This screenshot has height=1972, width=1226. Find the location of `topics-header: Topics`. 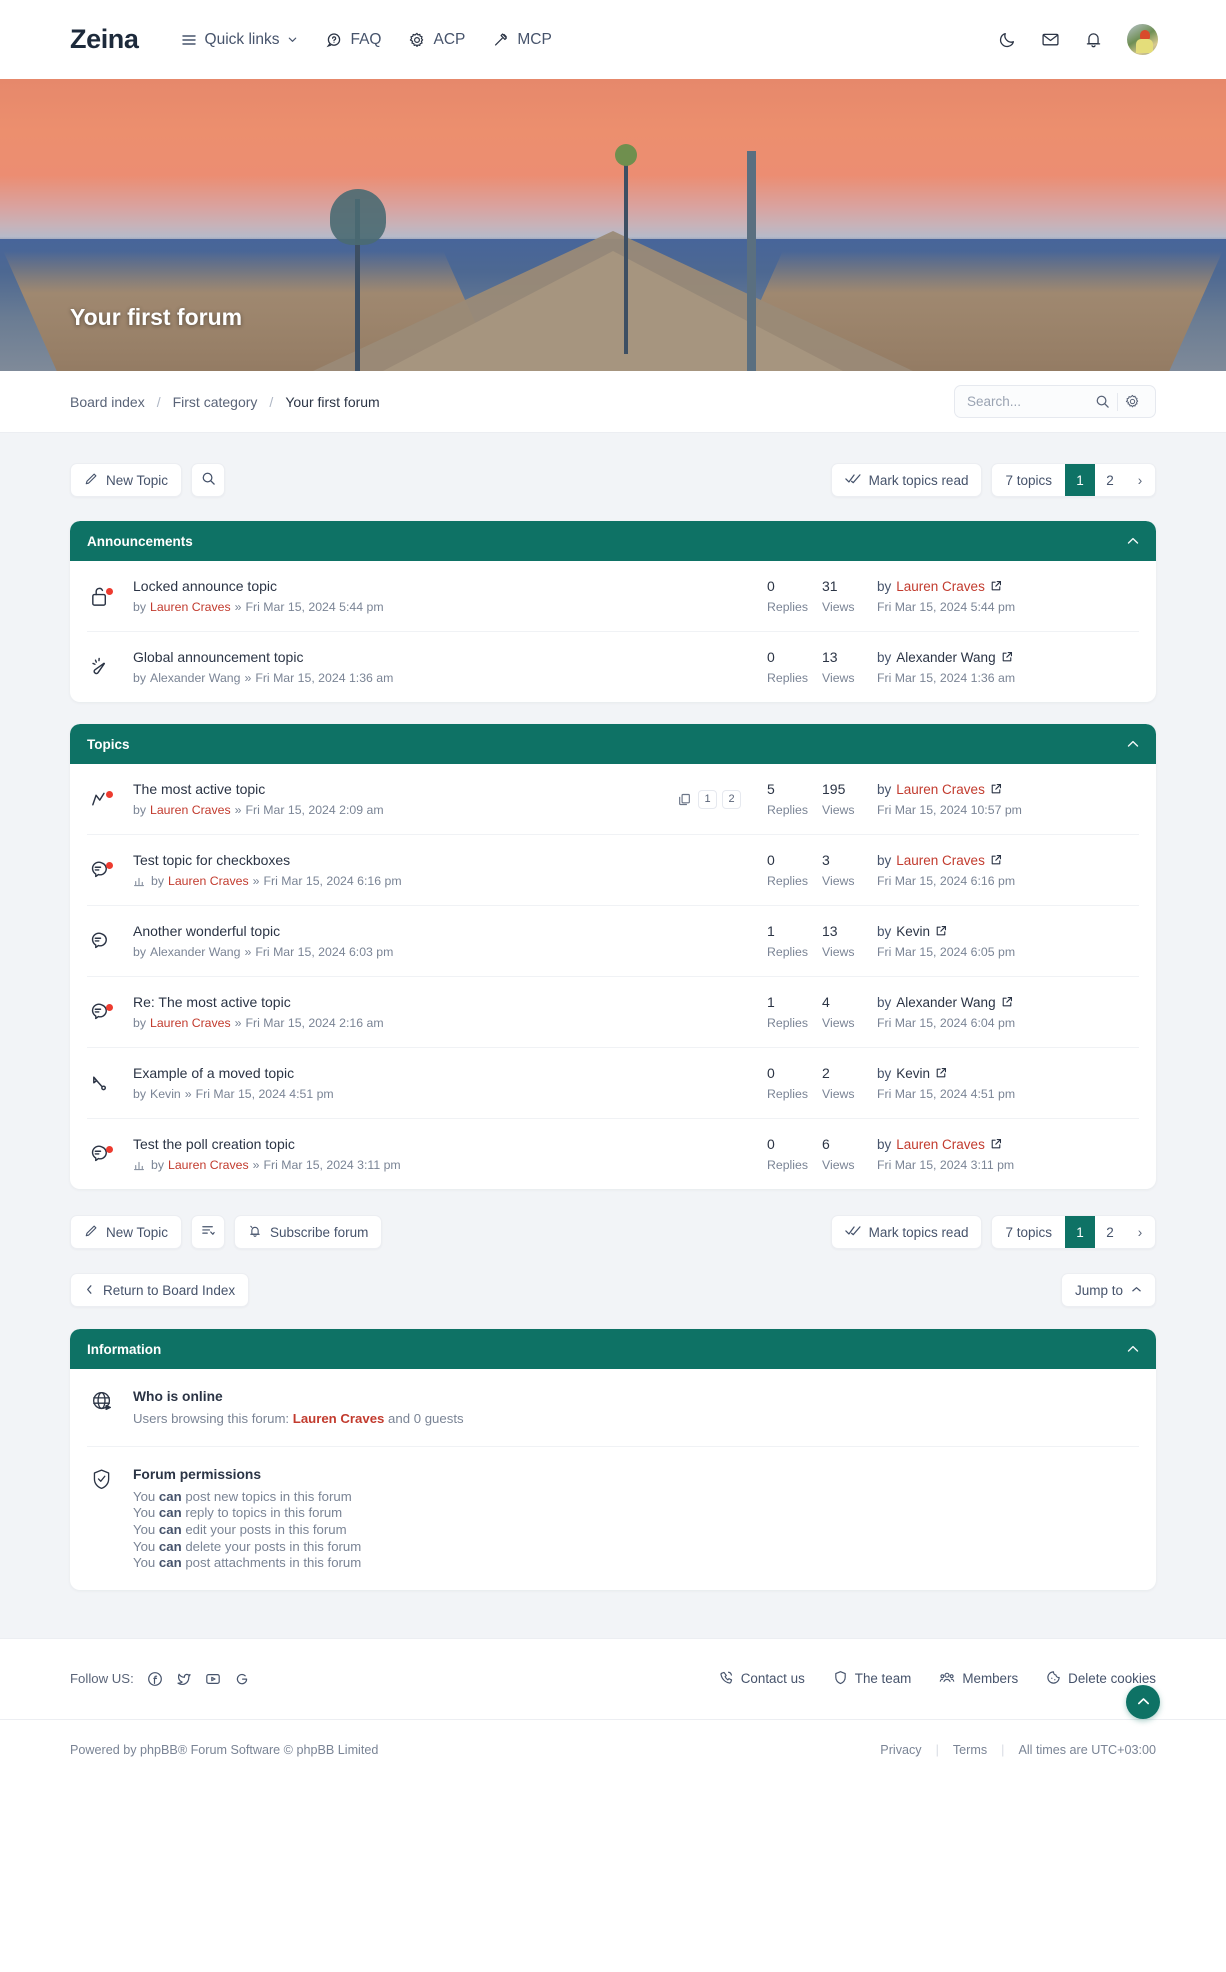

topics-header: Topics is located at coordinates (613, 744).